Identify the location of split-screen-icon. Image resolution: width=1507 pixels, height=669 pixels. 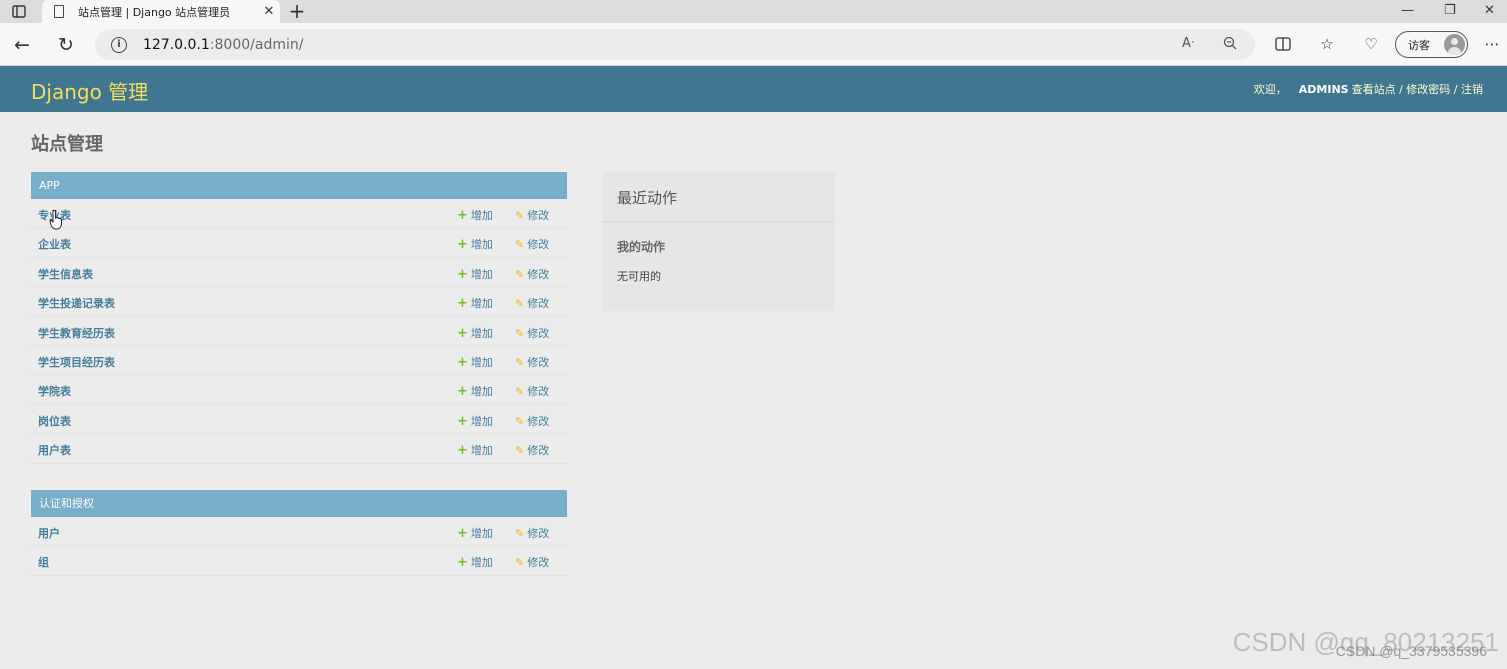
(1283, 44).